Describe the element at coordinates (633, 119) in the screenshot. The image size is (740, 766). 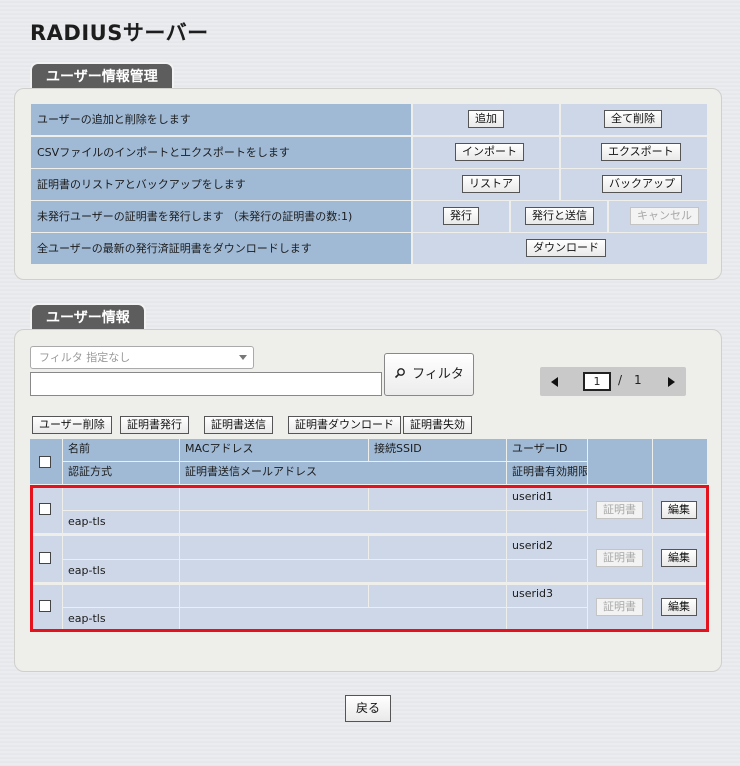
I see `delete-all-button: 全て削除` at that location.